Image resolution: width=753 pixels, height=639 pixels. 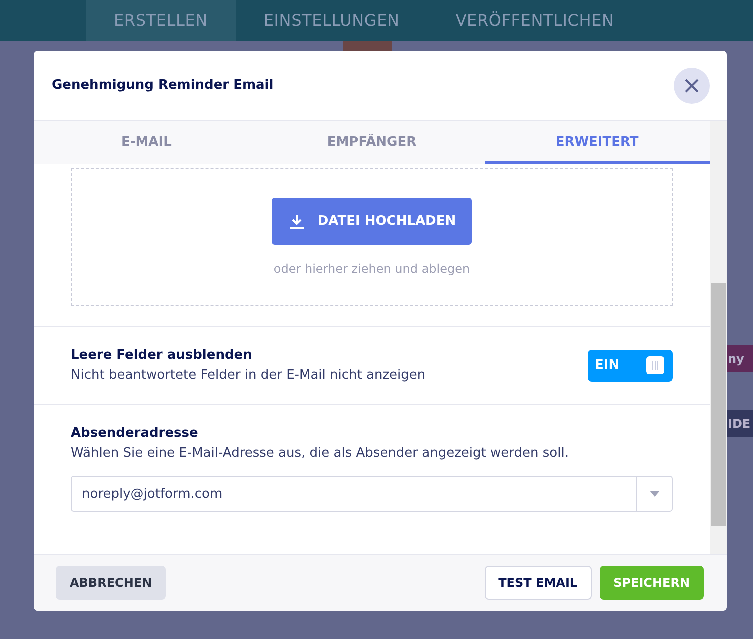 What do you see at coordinates (372, 142) in the screenshot?
I see `tab: EMPFÄNGER` at bounding box center [372, 142].